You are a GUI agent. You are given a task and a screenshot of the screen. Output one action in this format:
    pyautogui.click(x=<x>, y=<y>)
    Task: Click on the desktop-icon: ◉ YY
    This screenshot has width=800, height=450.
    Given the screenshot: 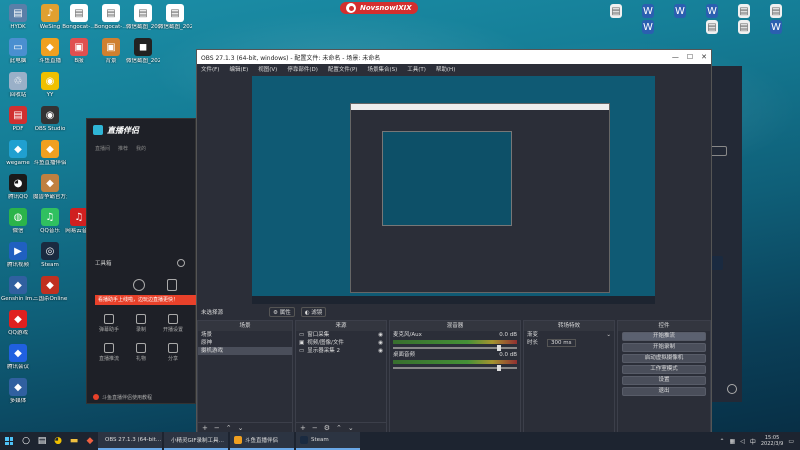 What is the action you would take?
    pyautogui.click(x=50, y=85)
    